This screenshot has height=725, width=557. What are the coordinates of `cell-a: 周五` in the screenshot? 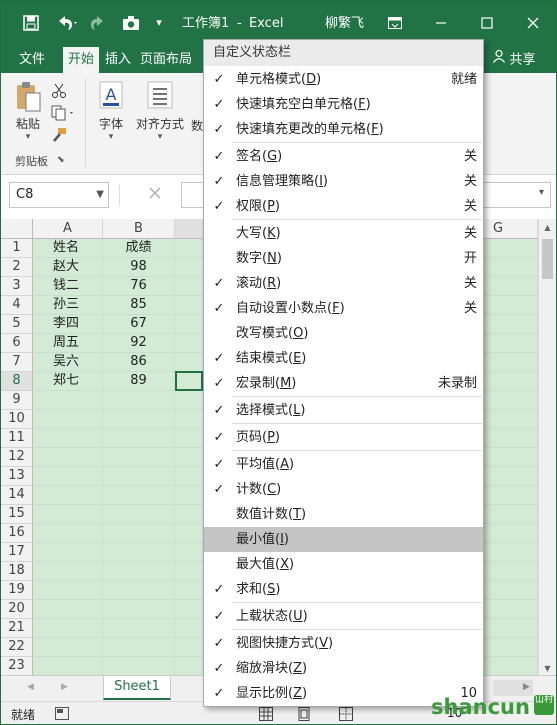 It's located at (68, 343).